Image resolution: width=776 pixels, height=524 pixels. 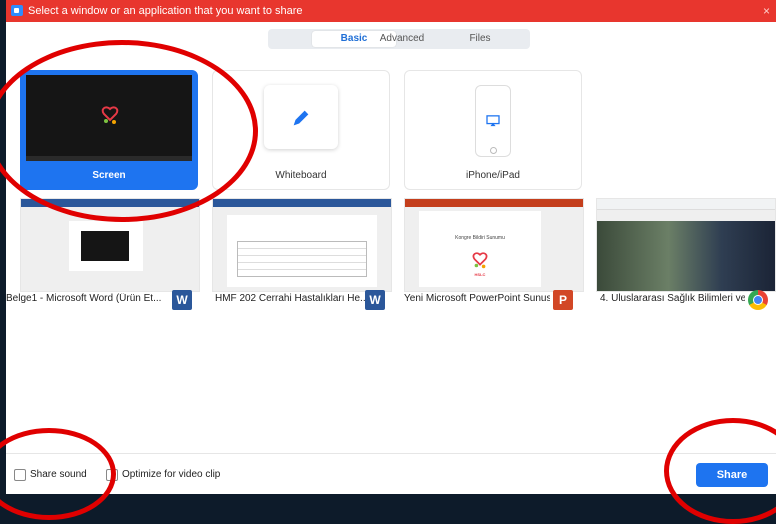 I want to click on screen-thumbnail, so click(x=109, y=118).